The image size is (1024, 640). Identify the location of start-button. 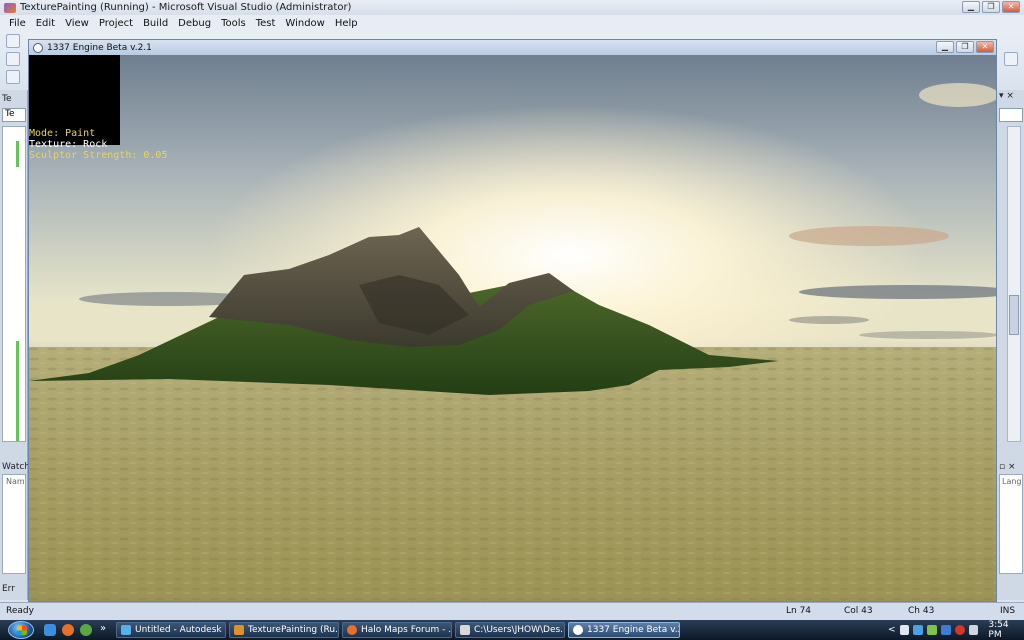
(21, 630).